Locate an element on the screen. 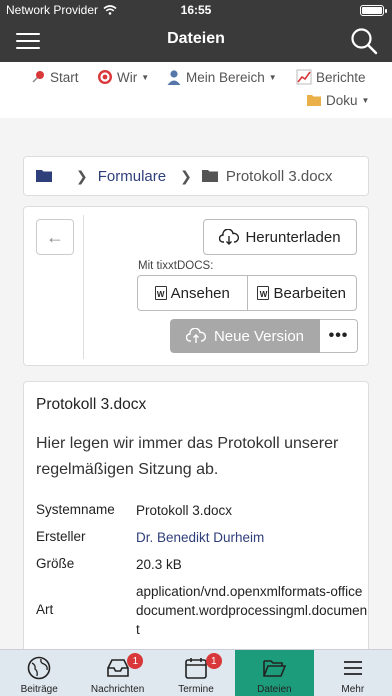 This screenshot has height=696, width=392. ellipsis-icon: ••• is located at coordinates (338, 335).